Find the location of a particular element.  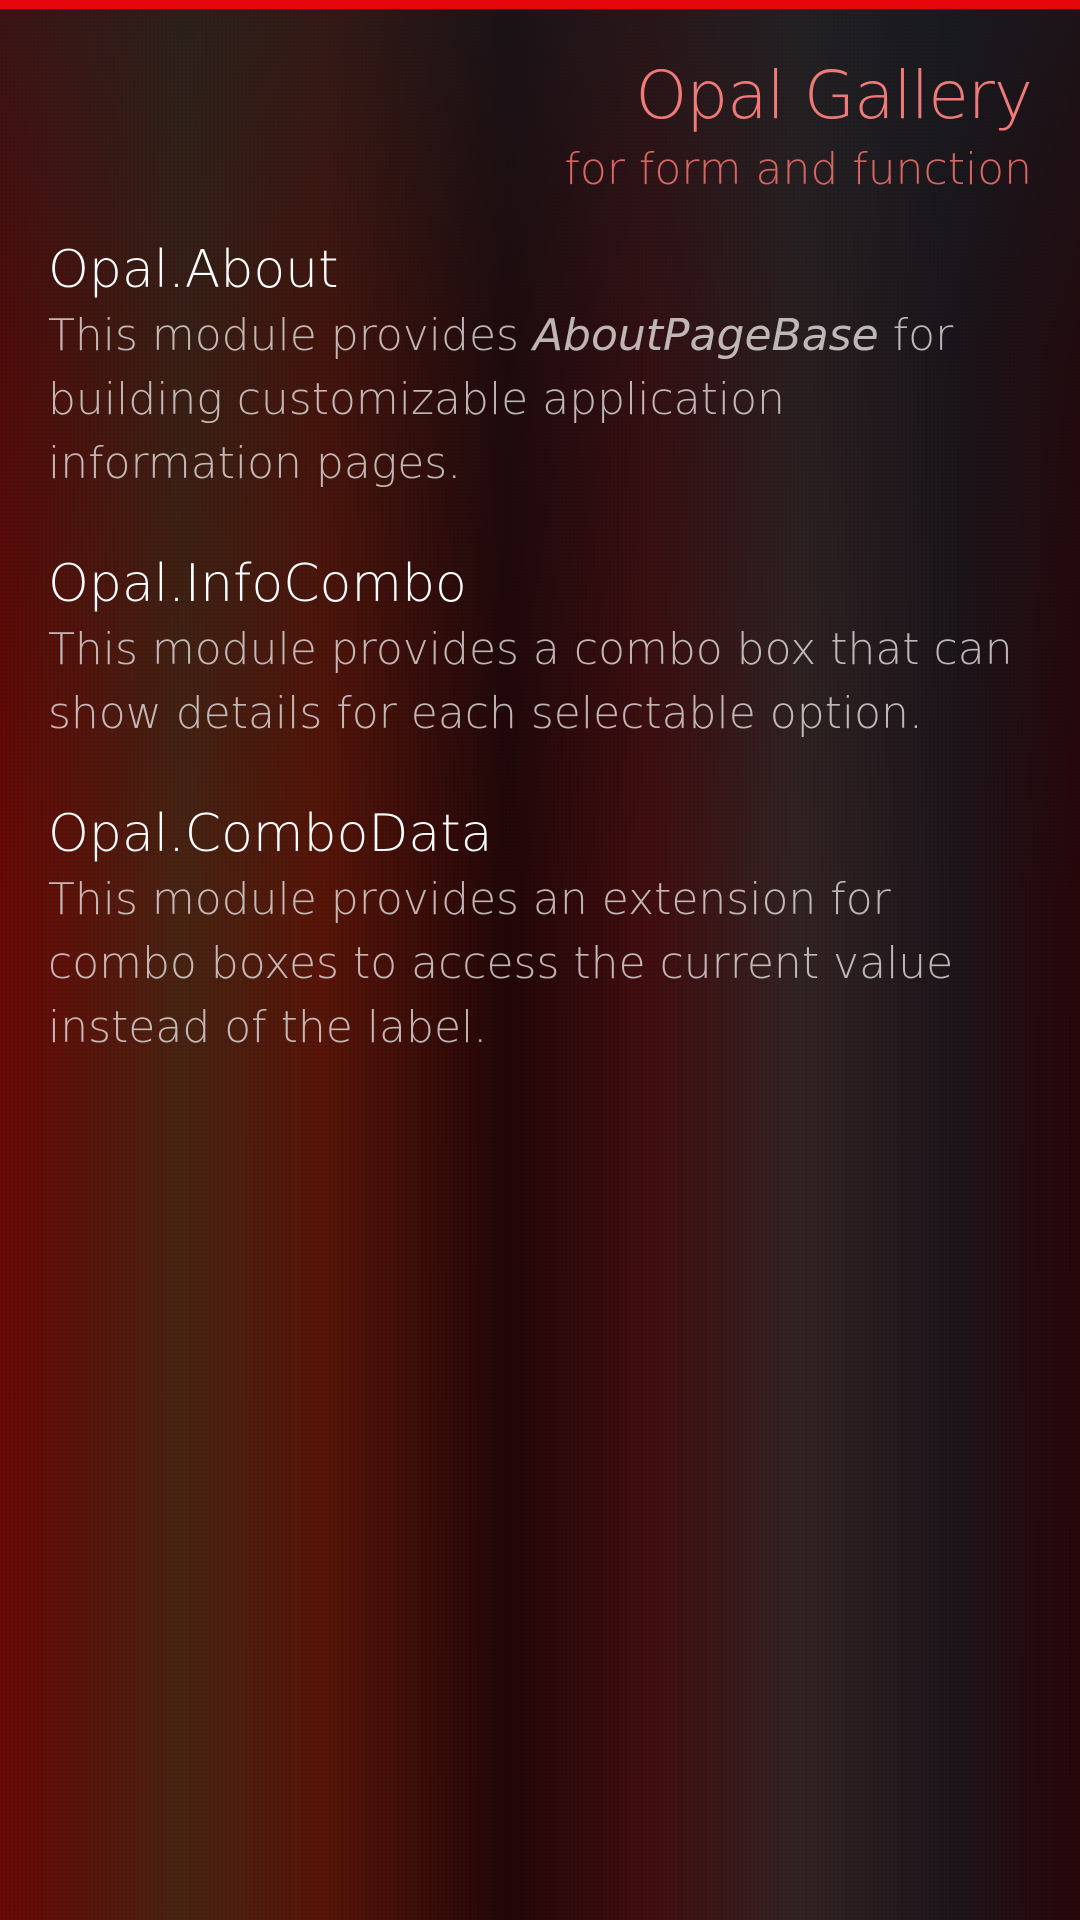

module-title: Opal.About is located at coordinates (193, 270).